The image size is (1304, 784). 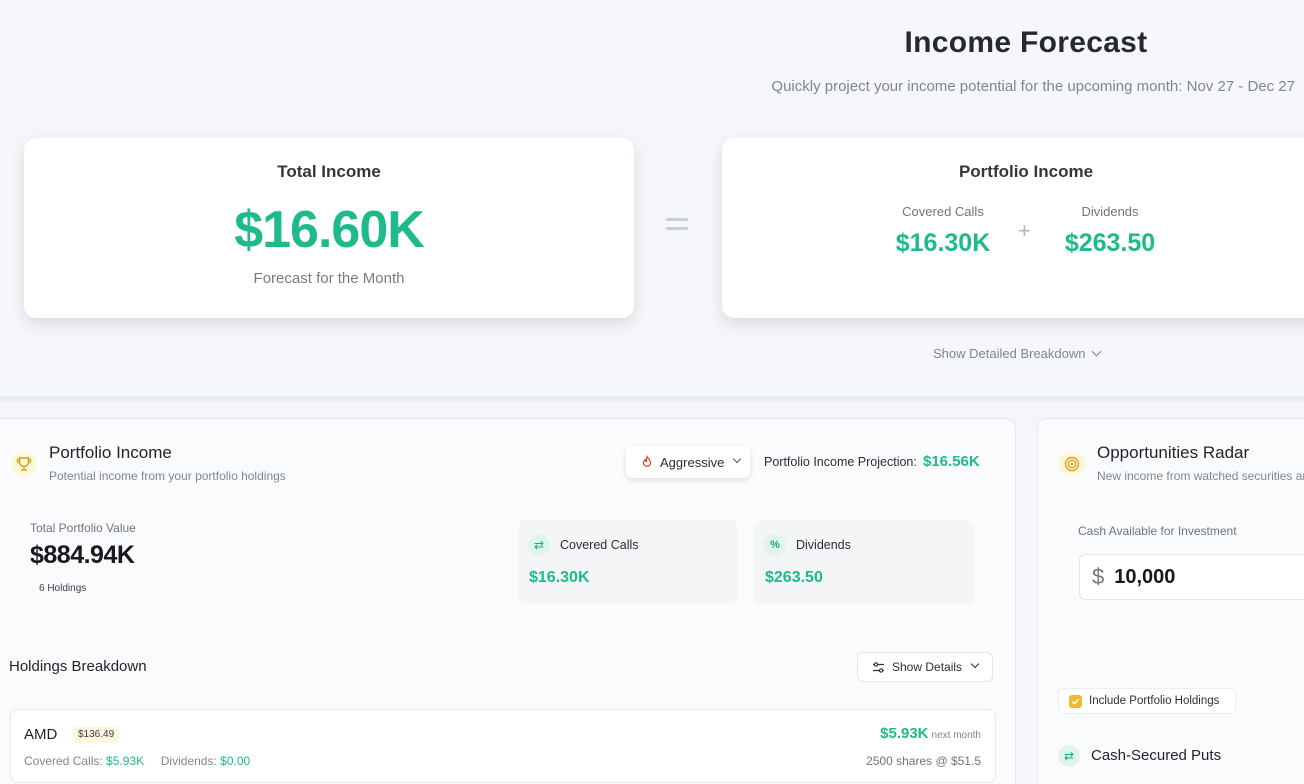 I want to click on holding-income: $5.93K next month, so click(x=930, y=734).